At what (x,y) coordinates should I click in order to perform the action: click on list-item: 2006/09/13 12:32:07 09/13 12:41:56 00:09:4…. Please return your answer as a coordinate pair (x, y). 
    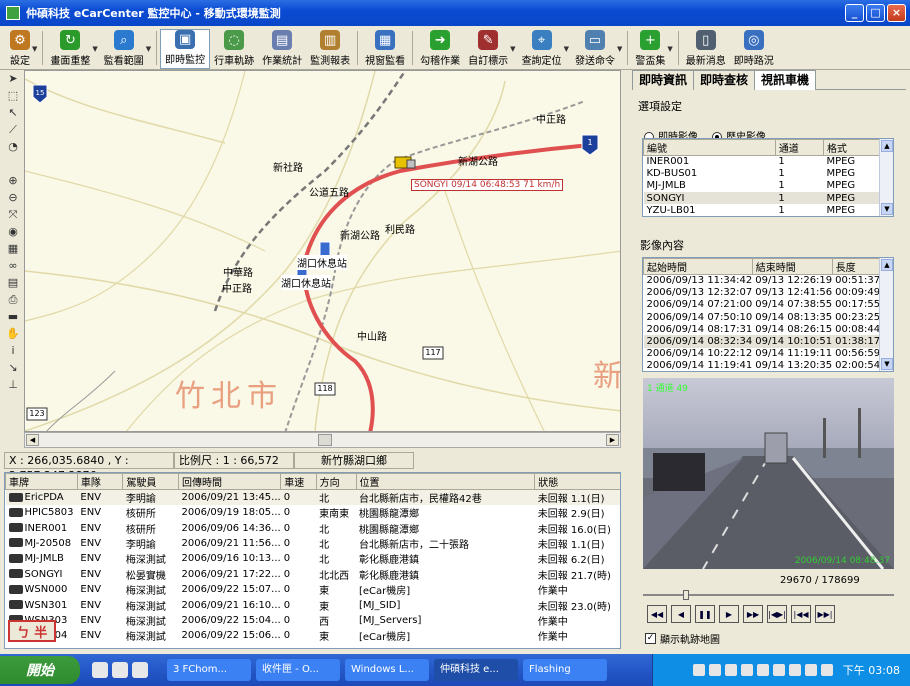
    Looking at the image, I should click on (768, 293).